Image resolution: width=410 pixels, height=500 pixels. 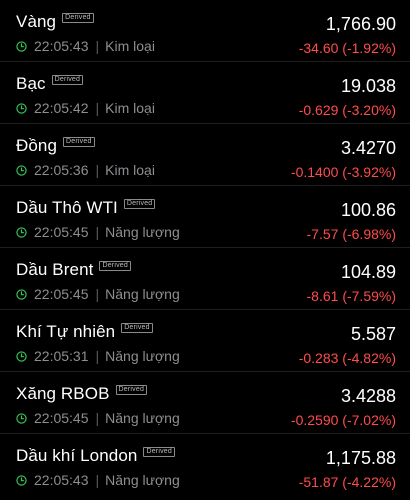 What do you see at coordinates (66, 331) in the screenshot?
I see `instrument-name: Khí Tự nhiên` at bounding box center [66, 331].